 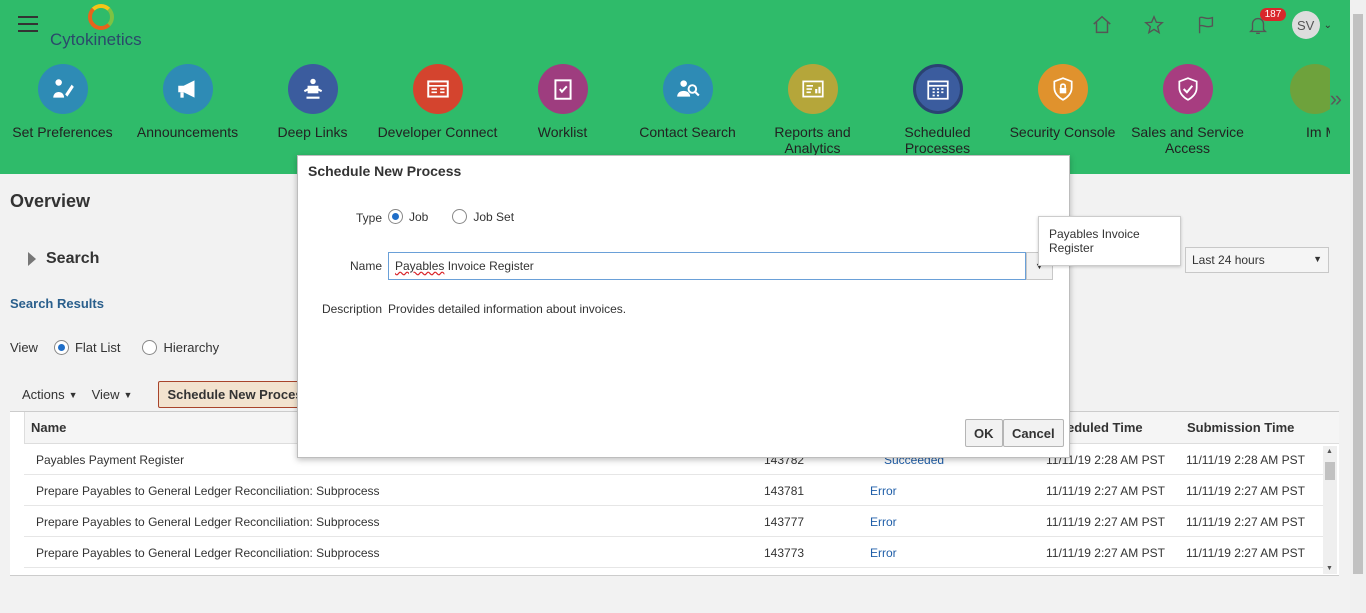 What do you see at coordinates (1330, 510) in the screenshot?
I see `table-vertical-scrollbar: ▲ ▼` at bounding box center [1330, 510].